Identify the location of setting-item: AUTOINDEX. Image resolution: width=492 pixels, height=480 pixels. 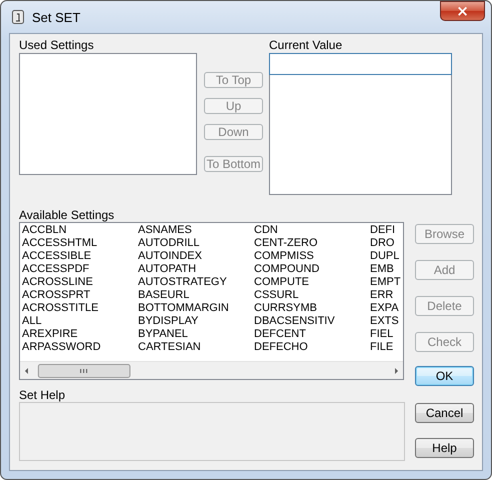
(170, 256).